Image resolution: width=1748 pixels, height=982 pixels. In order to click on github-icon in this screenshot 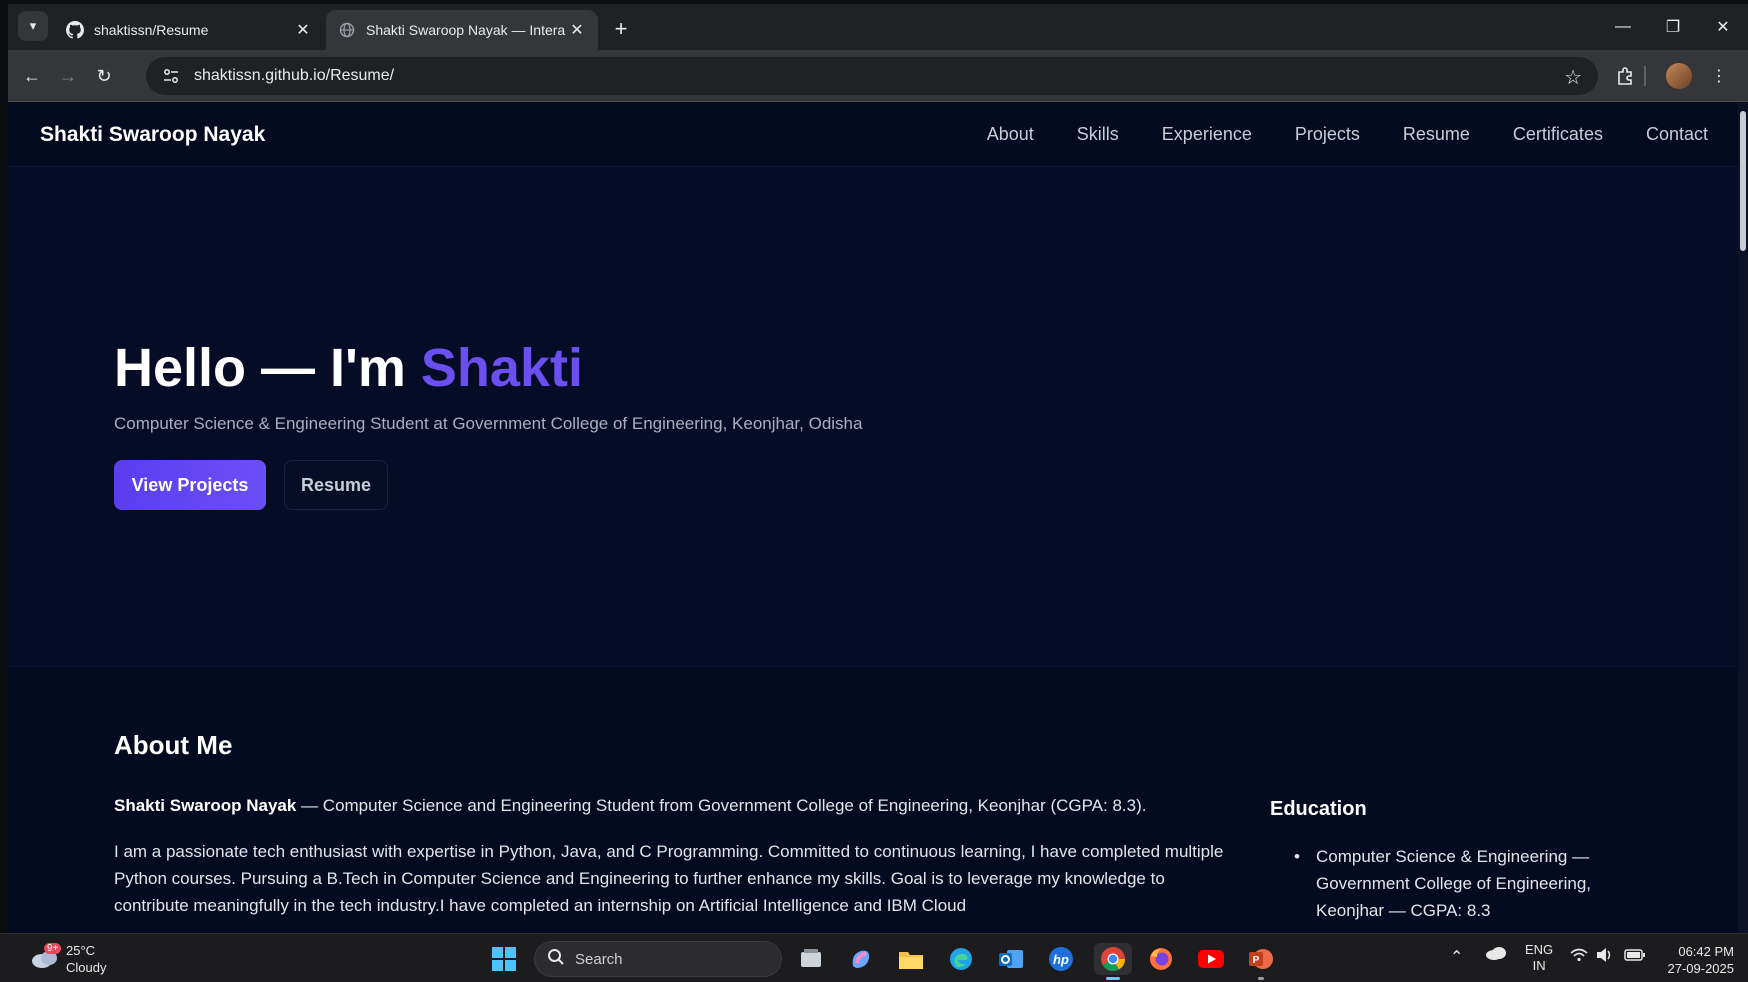, I will do `click(75, 30)`.